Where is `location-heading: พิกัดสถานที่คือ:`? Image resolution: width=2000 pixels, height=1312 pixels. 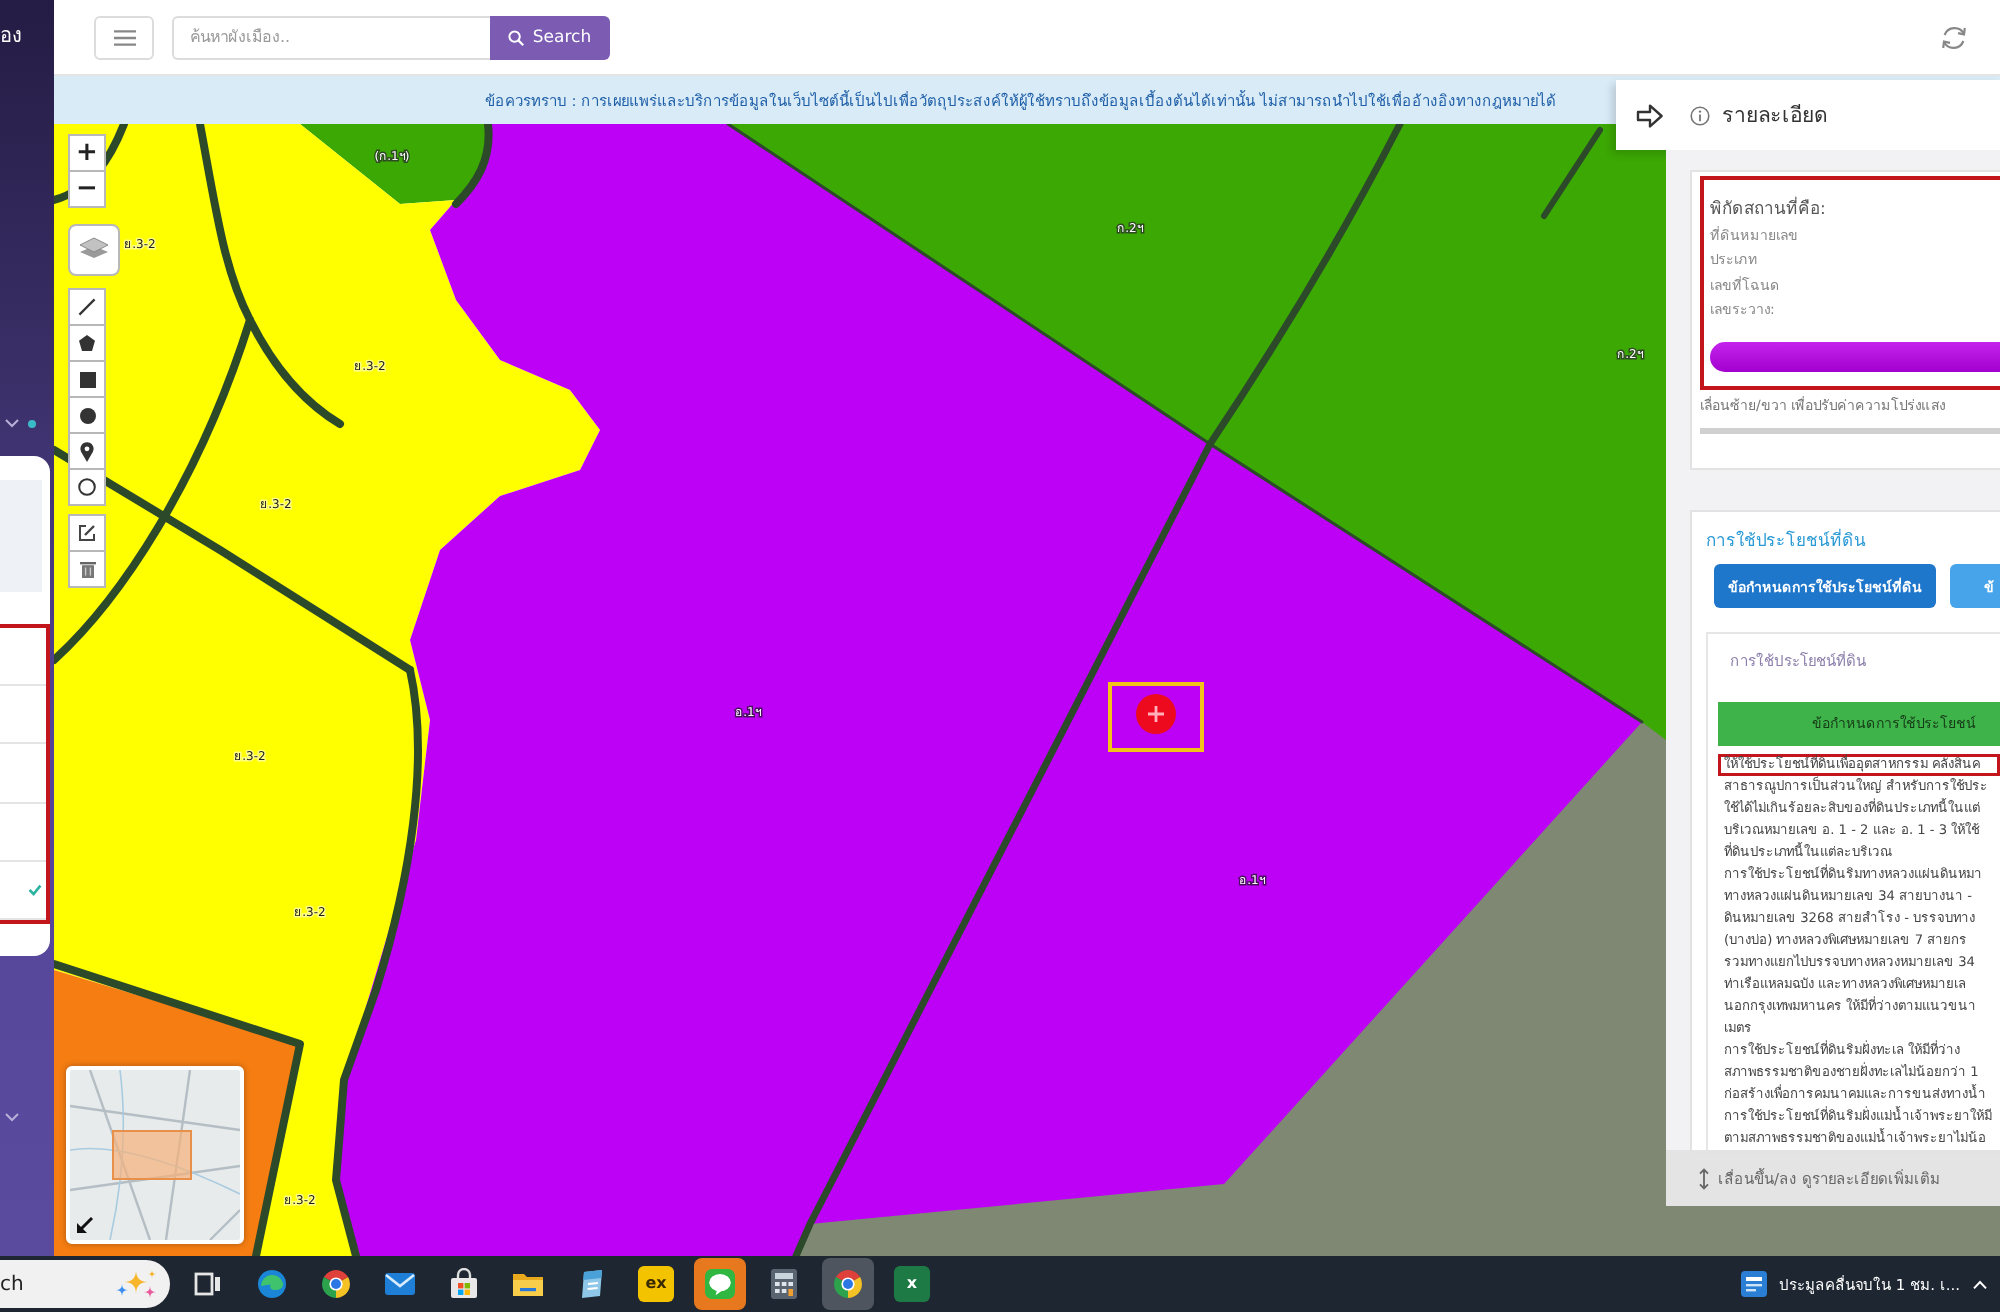
location-heading: พิกัดสถานที่คือ: is located at coordinates (1769, 210).